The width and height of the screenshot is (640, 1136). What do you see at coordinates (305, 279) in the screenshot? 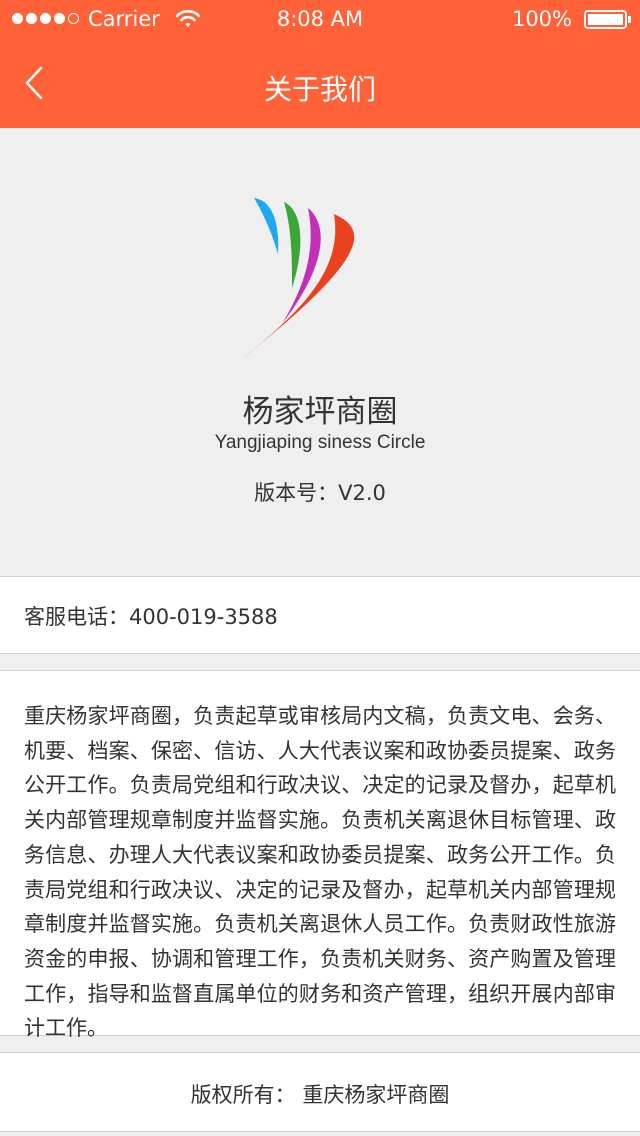
I see `app-logo` at bounding box center [305, 279].